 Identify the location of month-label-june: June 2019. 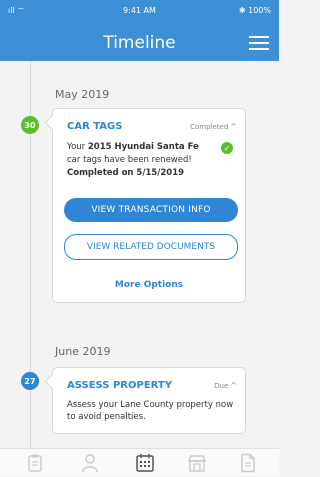
(83, 351).